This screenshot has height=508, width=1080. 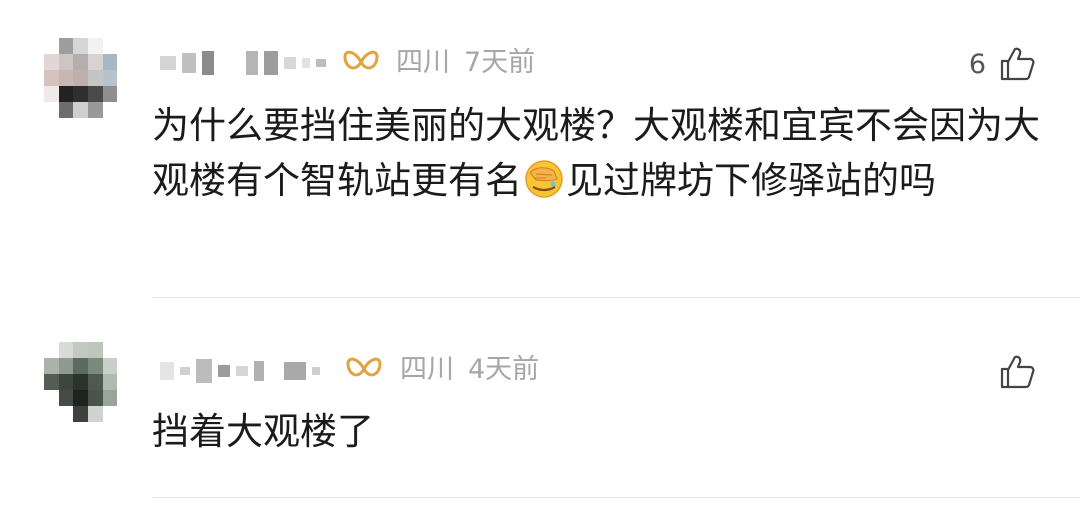 I want to click on comment-text-part: 见过牌坊下修驿站的吗, so click(x=751, y=180).